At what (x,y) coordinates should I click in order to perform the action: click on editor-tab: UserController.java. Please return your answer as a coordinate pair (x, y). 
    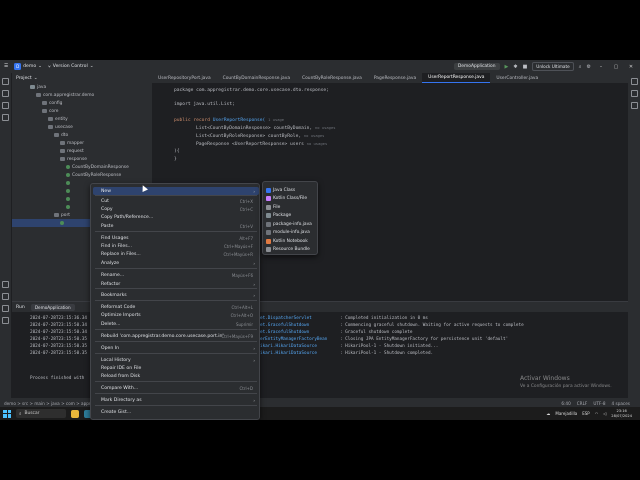
    Looking at the image, I should click on (517, 78).